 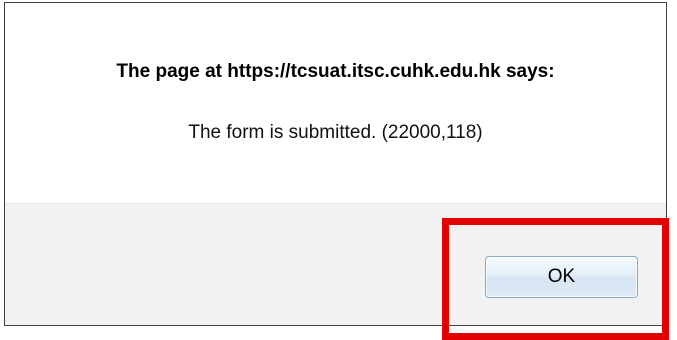 What do you see at coordinates (335, 132) in the screenshot?
I see `dialog-message: The form is submitted. (22000,118)` at bounding box center [335, 132].